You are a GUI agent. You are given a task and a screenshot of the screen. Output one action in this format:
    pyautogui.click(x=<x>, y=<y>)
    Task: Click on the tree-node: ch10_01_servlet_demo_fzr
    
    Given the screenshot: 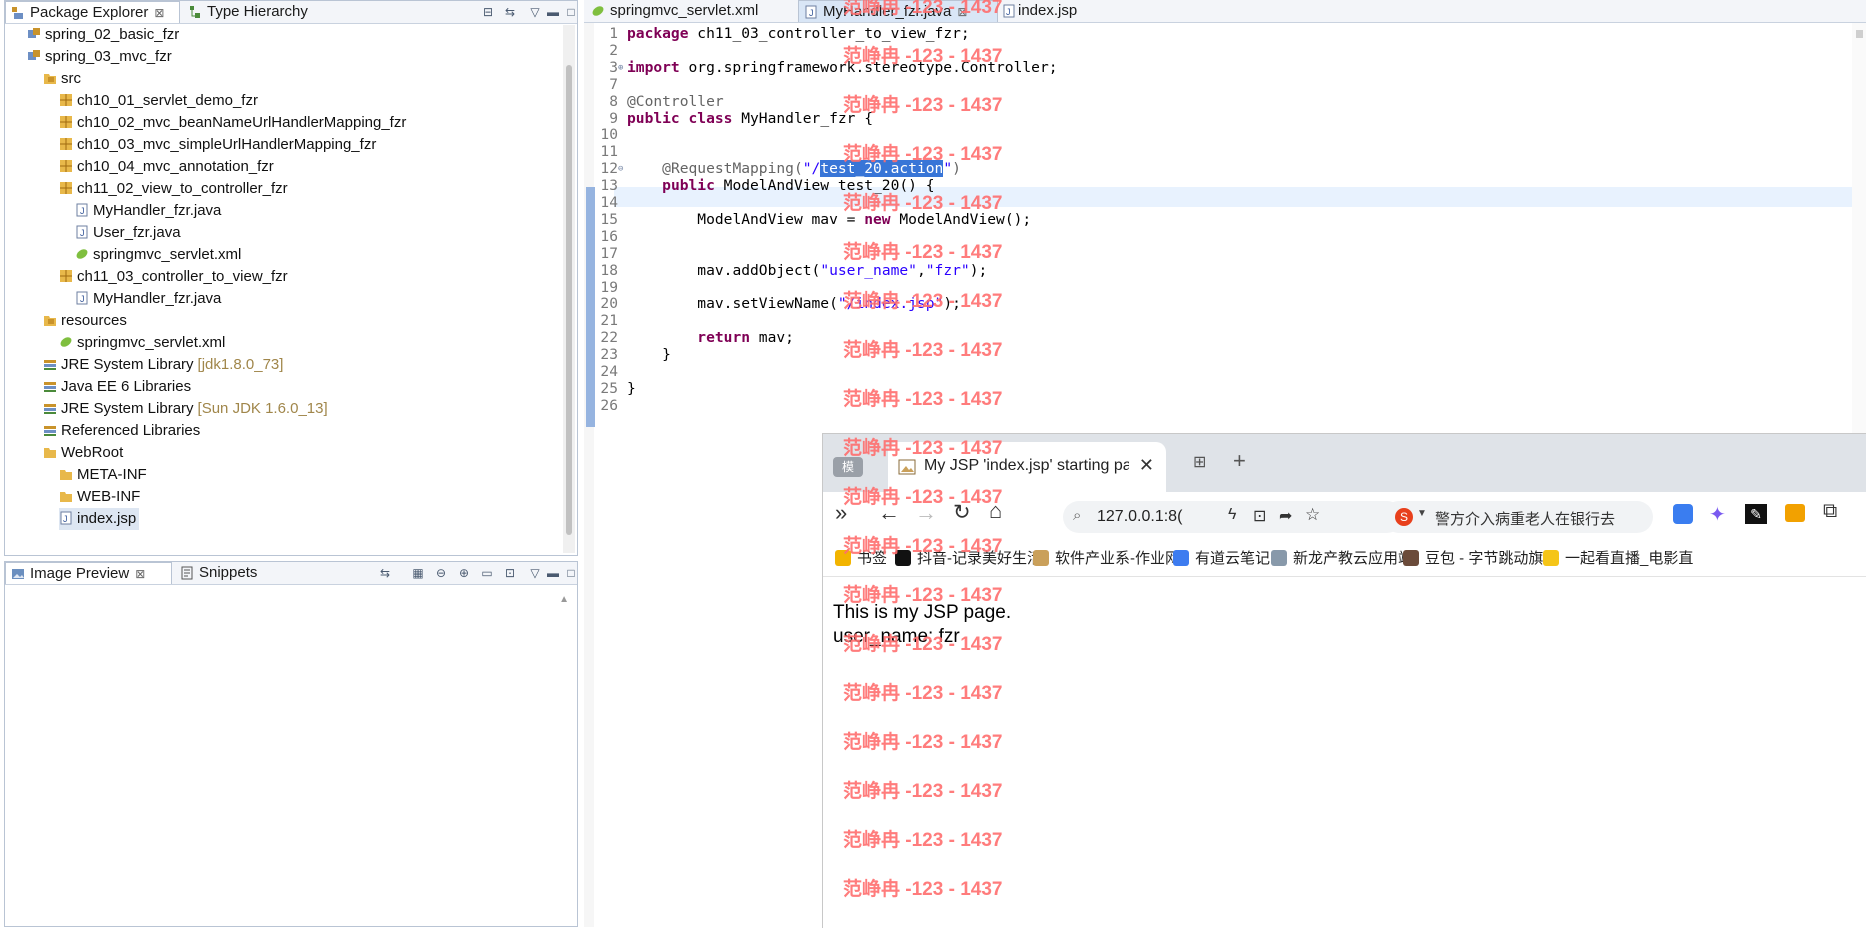 What is the action you would take?
    pyautogui.click(x=158, y=101)
    